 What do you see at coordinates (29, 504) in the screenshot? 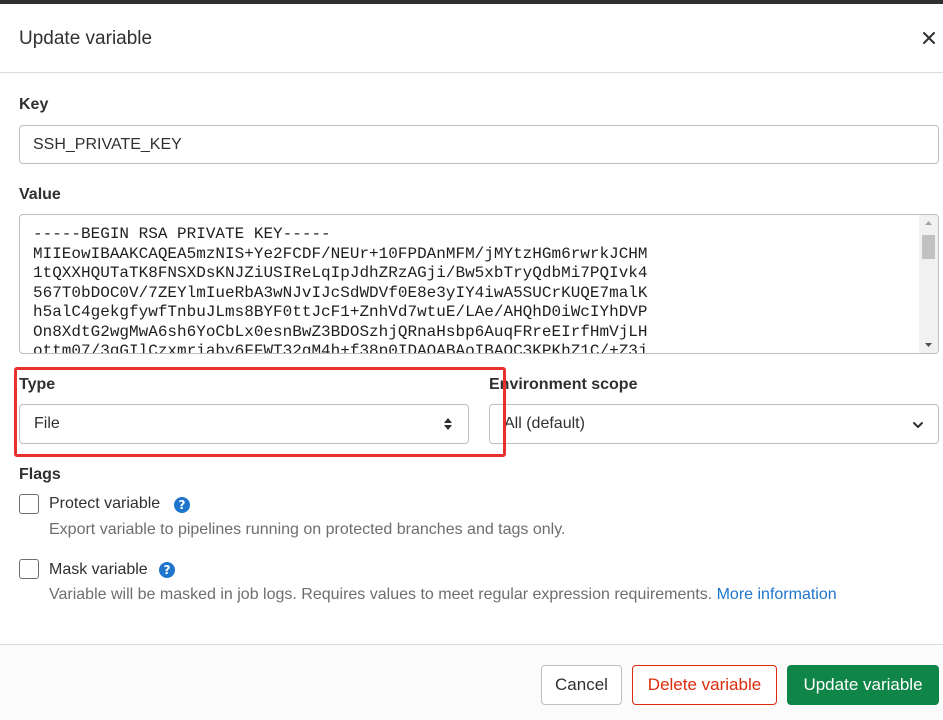
I see `protect-variable-checkbox` at bounding box center [29, 504].